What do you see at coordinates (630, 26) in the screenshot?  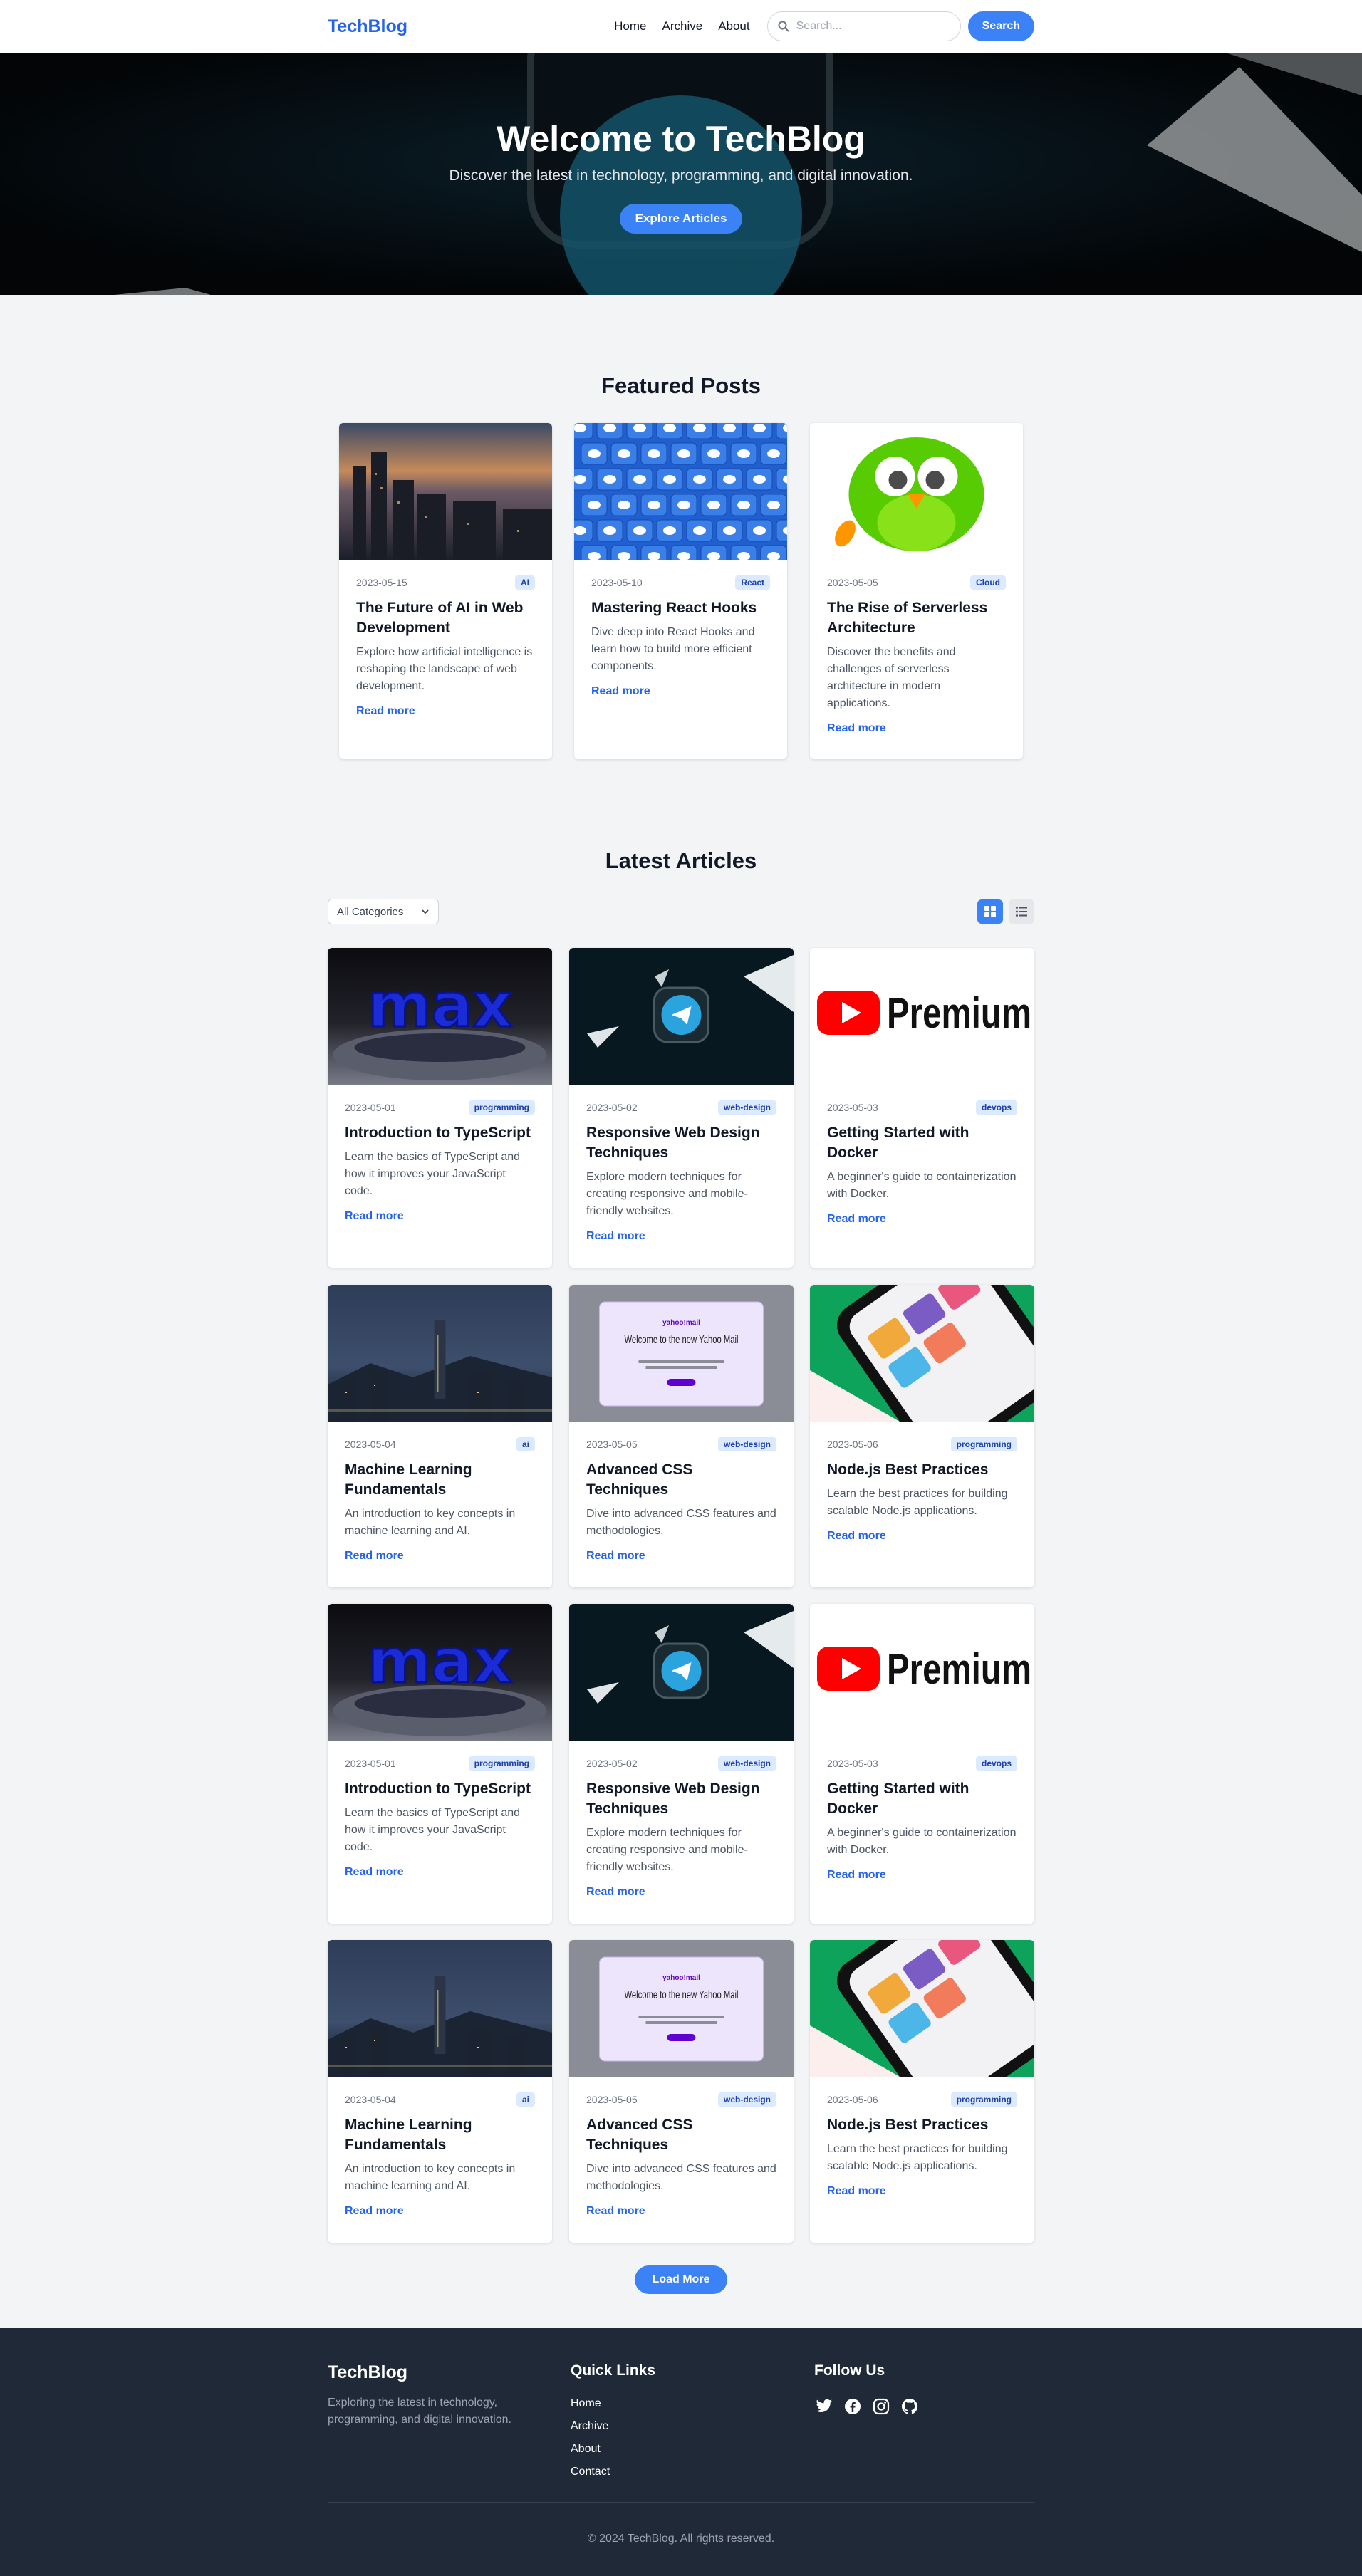 I see `nav-link-home: Home` at bounding box center [630, 26].